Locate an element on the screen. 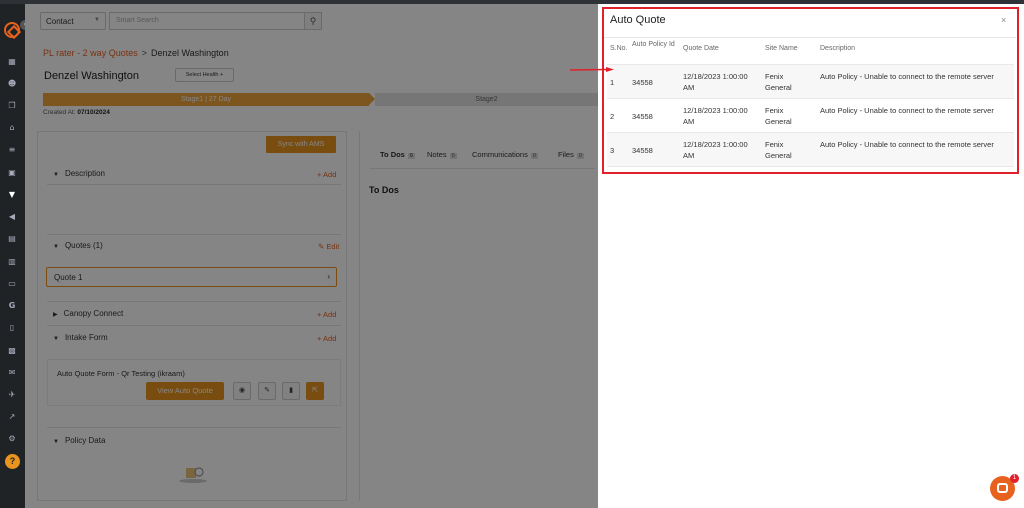 The image size is (1024, 508). file-icon: ▯ is located at coordinates (12, 328).